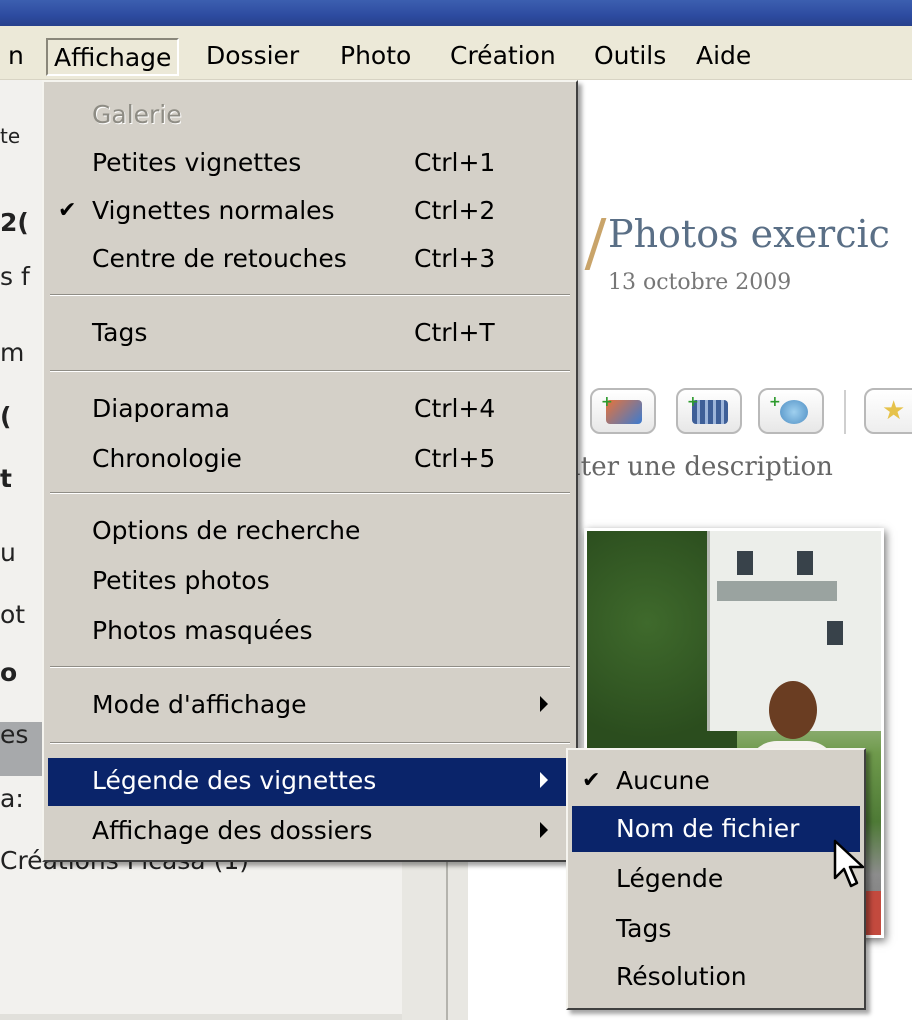 Image resolution: width=912 pixels, height=1020 pixels. I want to click on menu-item-options-de-recherche: Options de recherche, so click(310, 532).